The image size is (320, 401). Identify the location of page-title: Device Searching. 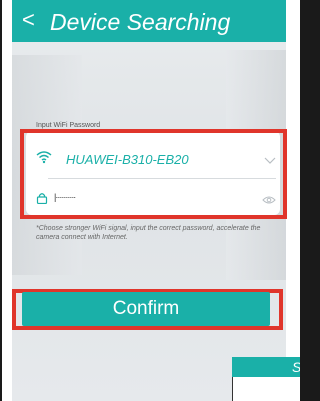
(140, 22).